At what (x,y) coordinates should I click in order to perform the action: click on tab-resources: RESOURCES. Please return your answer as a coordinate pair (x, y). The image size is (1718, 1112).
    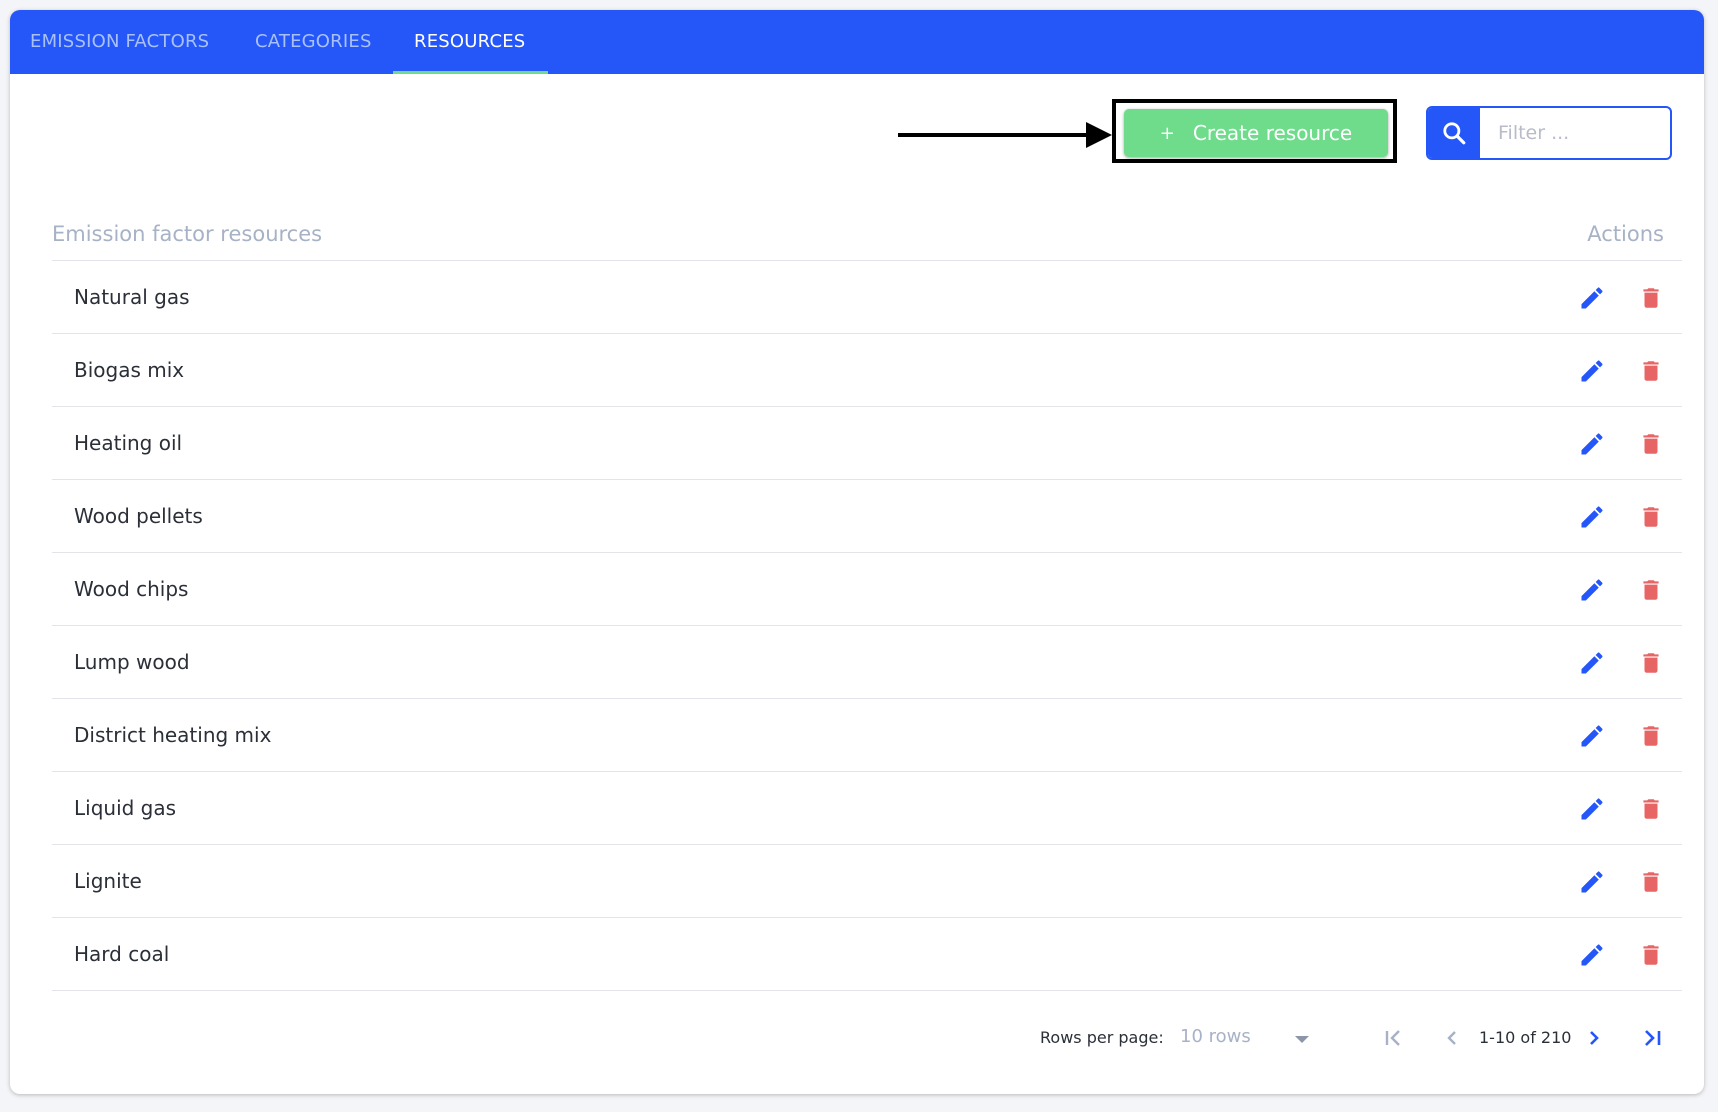
    Looking at the image, I should click on (469, 42).